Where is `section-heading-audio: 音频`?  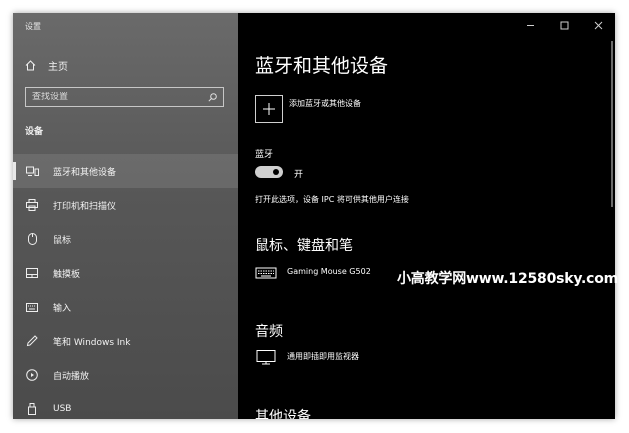
section-heading-audio: 音频 is located at coordinates (269, 332).